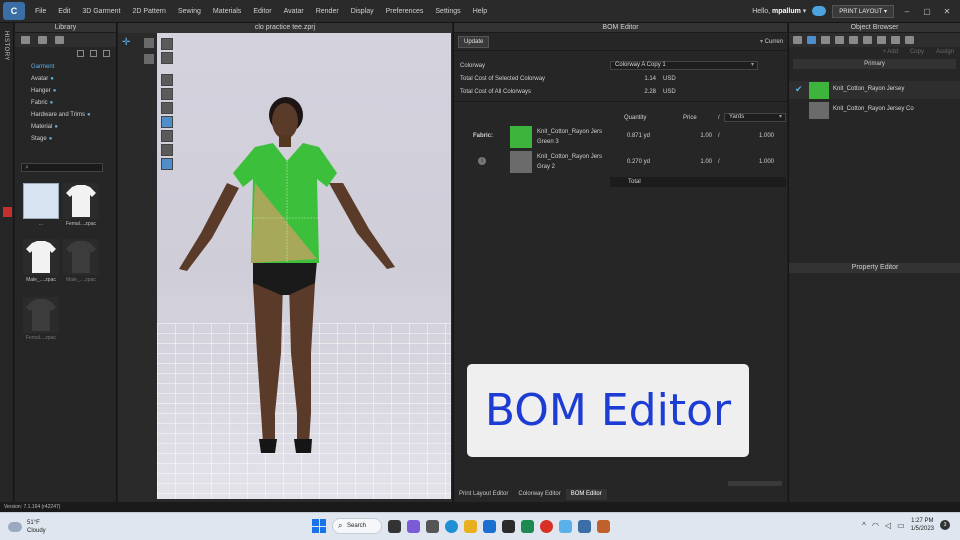  Describe the element at coordinates (148, 11) in the screenshot. I see `menu-2d-pattern: 2D Pattern` at that location.